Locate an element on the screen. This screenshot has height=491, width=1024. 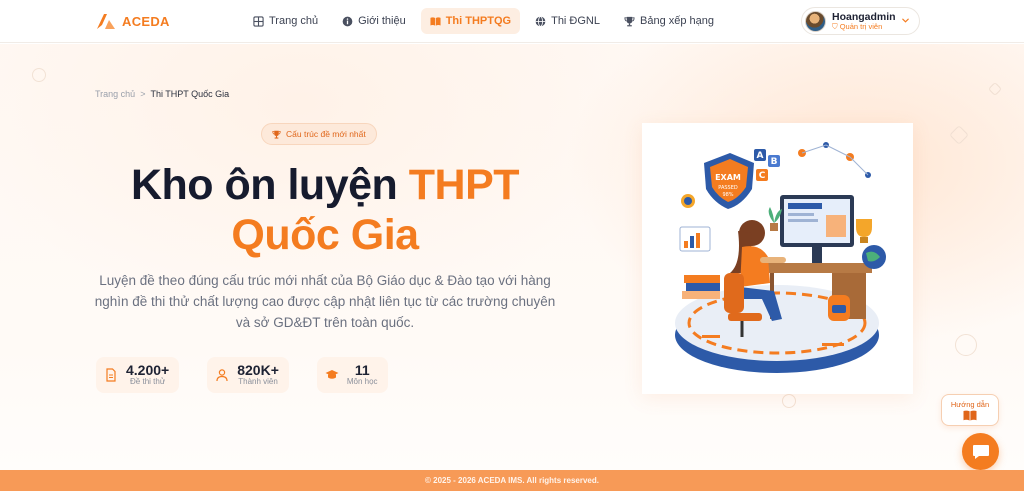
user-icon is located at coordinates (222, 375).